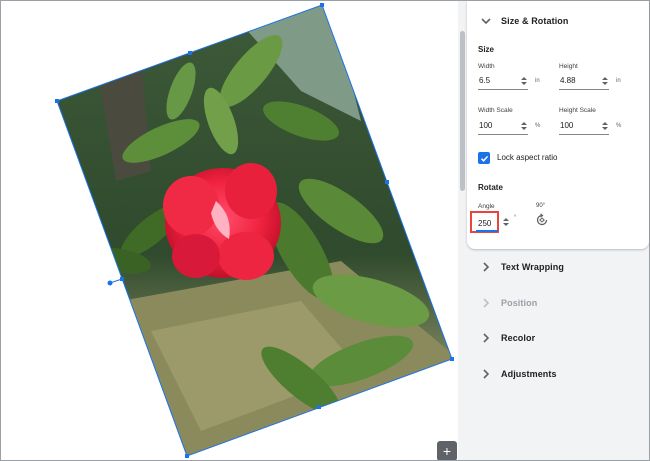  I want to click on checkmark-icon, so click(484, 158).